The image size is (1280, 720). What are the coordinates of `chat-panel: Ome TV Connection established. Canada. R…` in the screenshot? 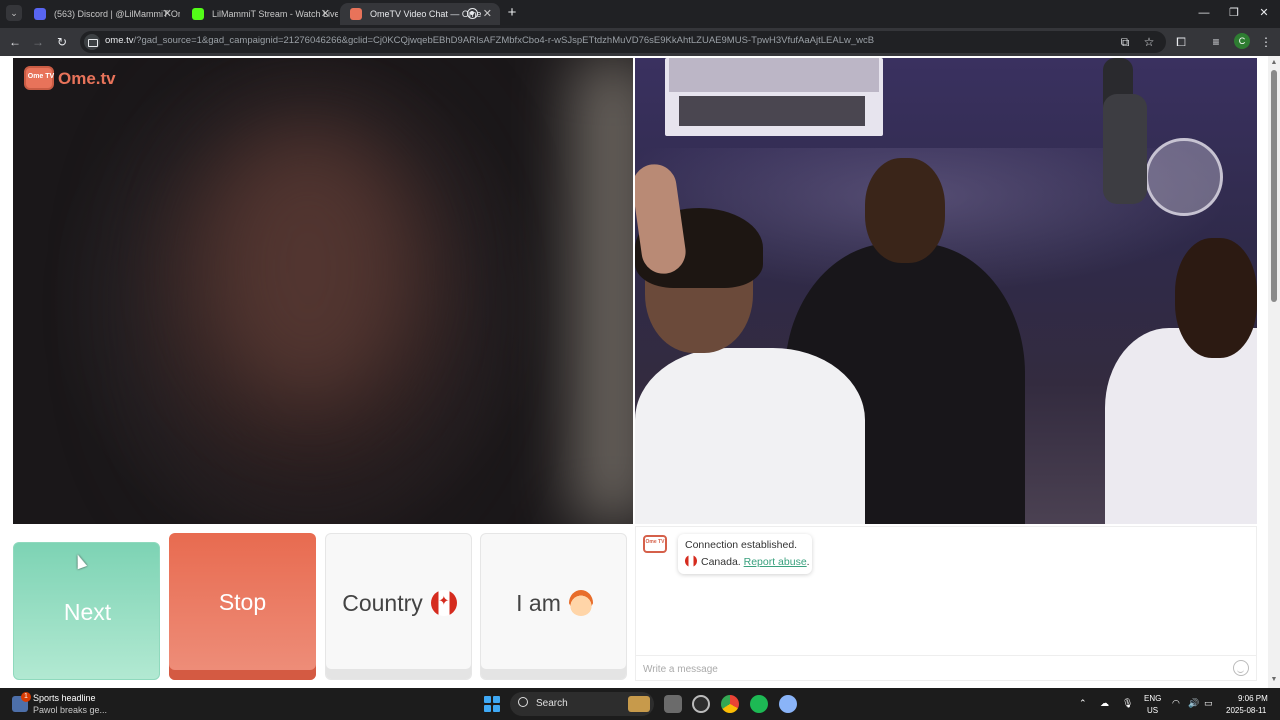 It's located at (946, 603).